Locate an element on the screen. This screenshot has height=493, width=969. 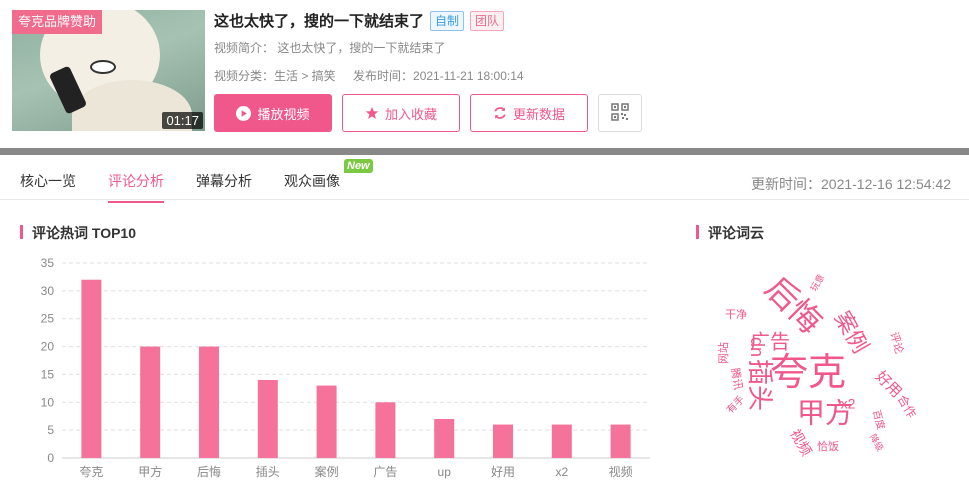
add-favorite-button: 加入收藏 is located at coordinates (401, 113).